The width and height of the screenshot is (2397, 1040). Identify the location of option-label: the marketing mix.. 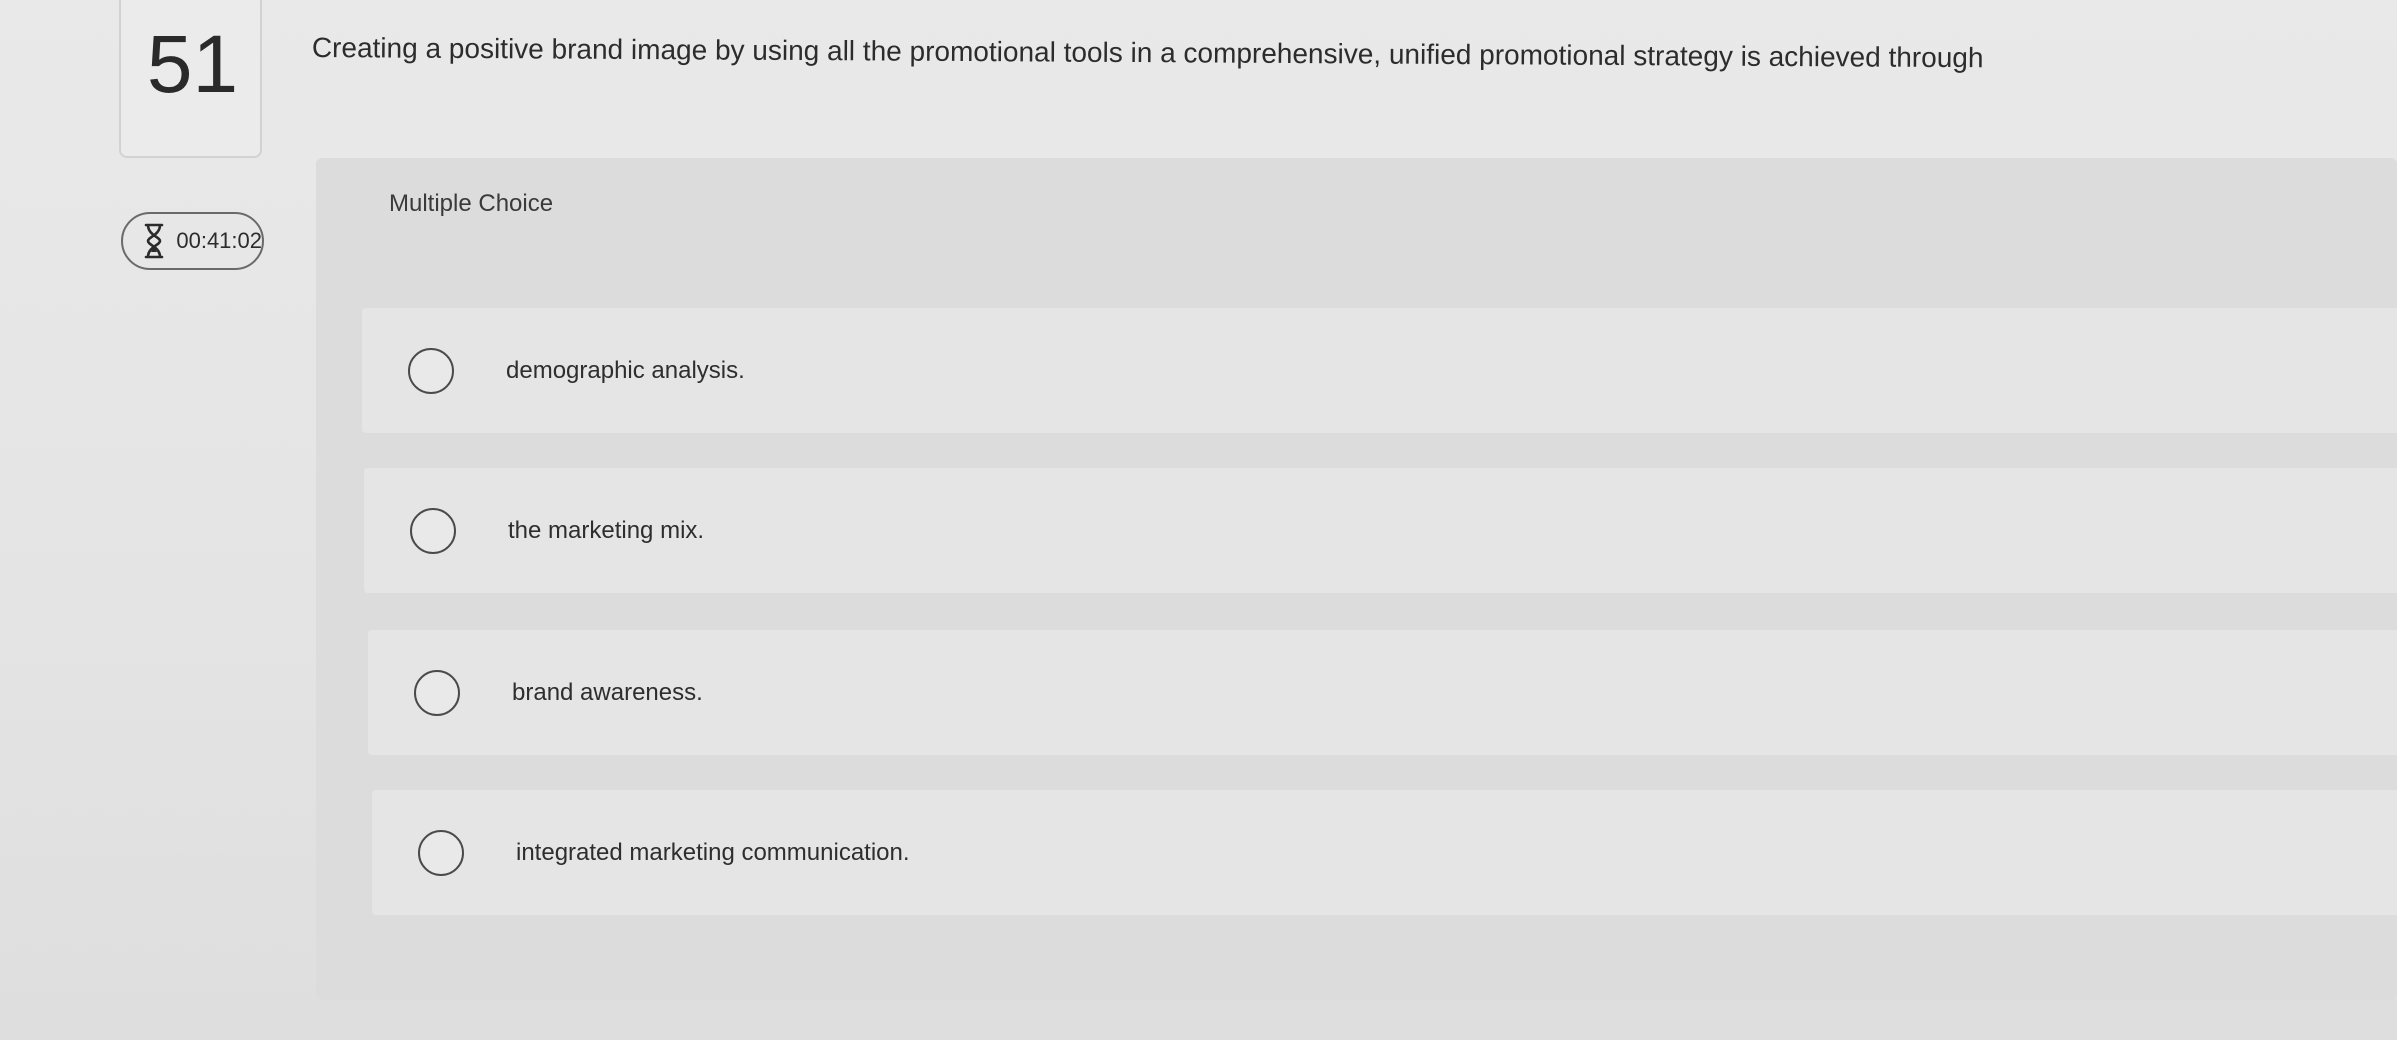
(606, 530).